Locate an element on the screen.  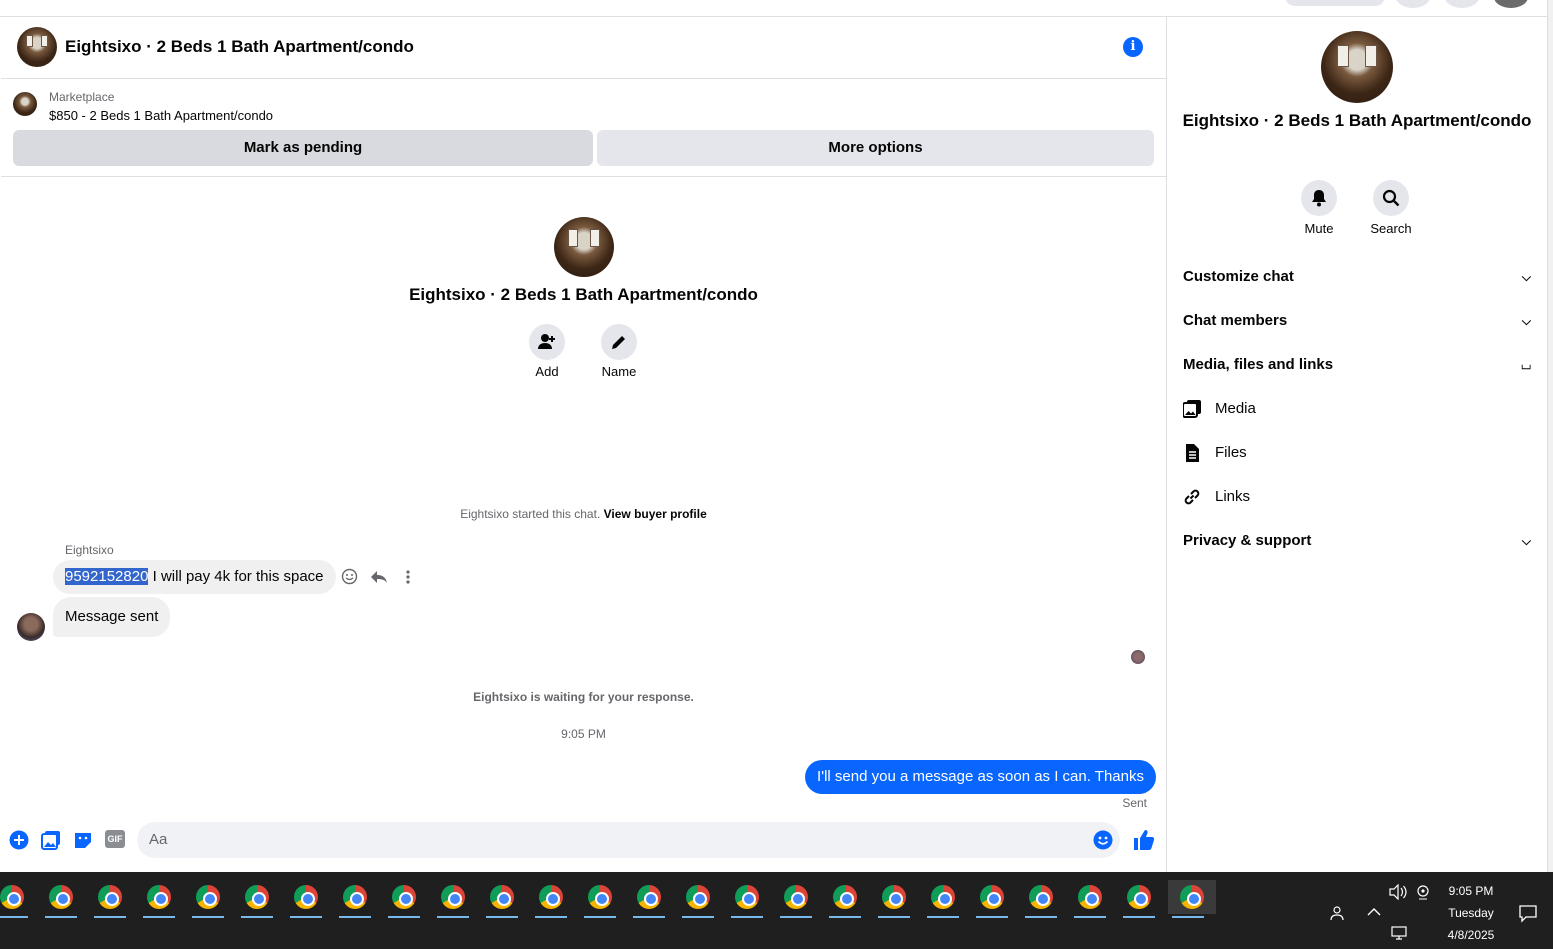
sticker-icon is located at coordinates (83, 840).